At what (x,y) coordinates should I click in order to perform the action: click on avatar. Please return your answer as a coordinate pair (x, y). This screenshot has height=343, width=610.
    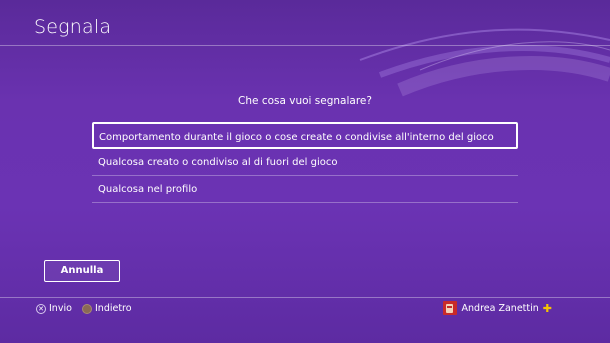
    Looking at the image, I should click on (449, 308).